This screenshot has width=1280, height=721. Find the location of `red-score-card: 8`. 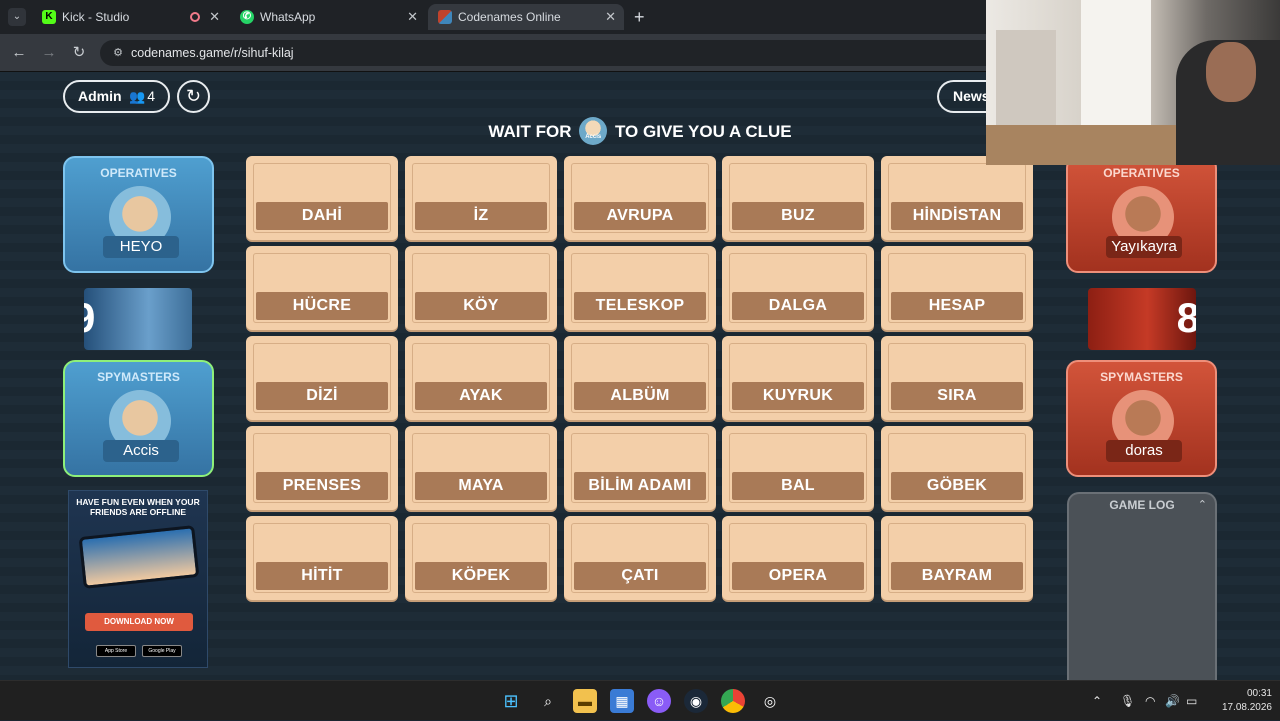

red-score-card: 8 is located at coordinates (1142, 319).